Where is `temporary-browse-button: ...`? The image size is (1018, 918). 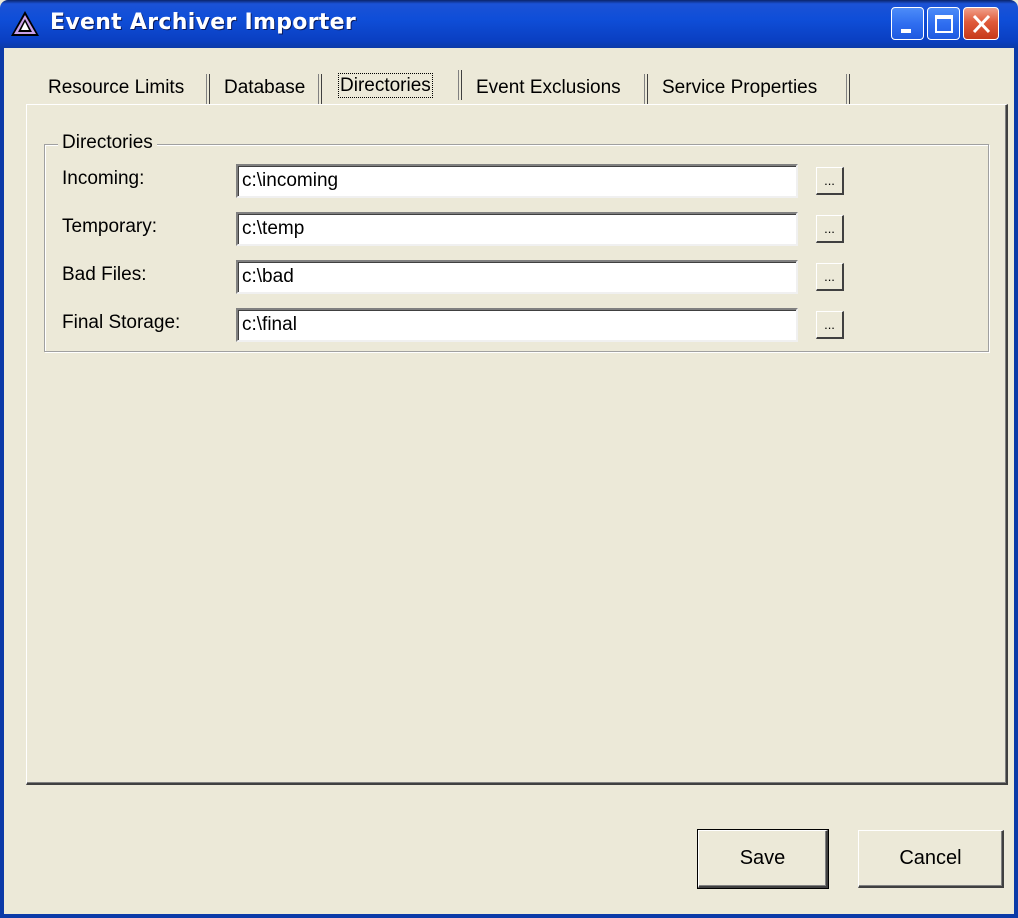
temporary-browse-button: ... is located at coordinates (830, 229).